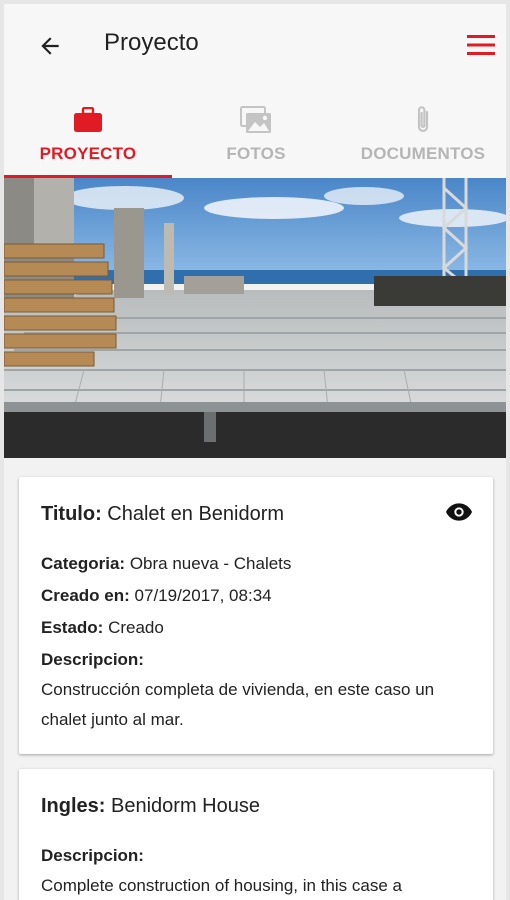 The height and width of the screenshot is (900, 510). I want to click on tab-proyecto-label: PROYECTO, so click(88, 153).